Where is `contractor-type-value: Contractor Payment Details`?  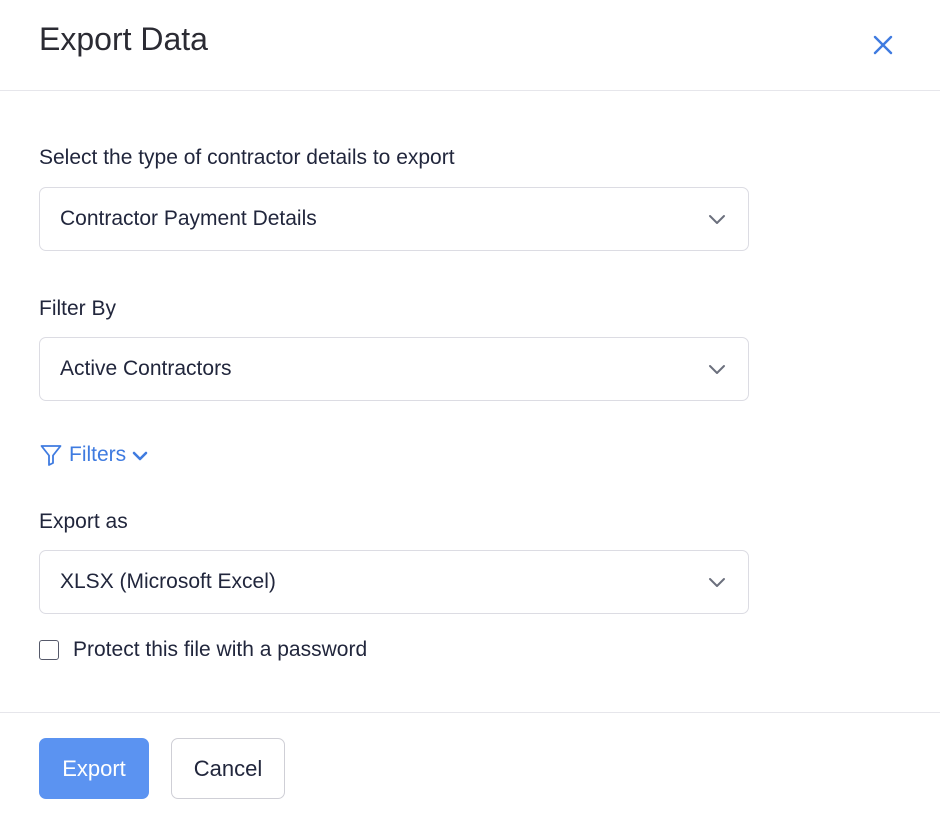 contractor-type-value: Contractor Payment Details is located at coordinates (188, 218).